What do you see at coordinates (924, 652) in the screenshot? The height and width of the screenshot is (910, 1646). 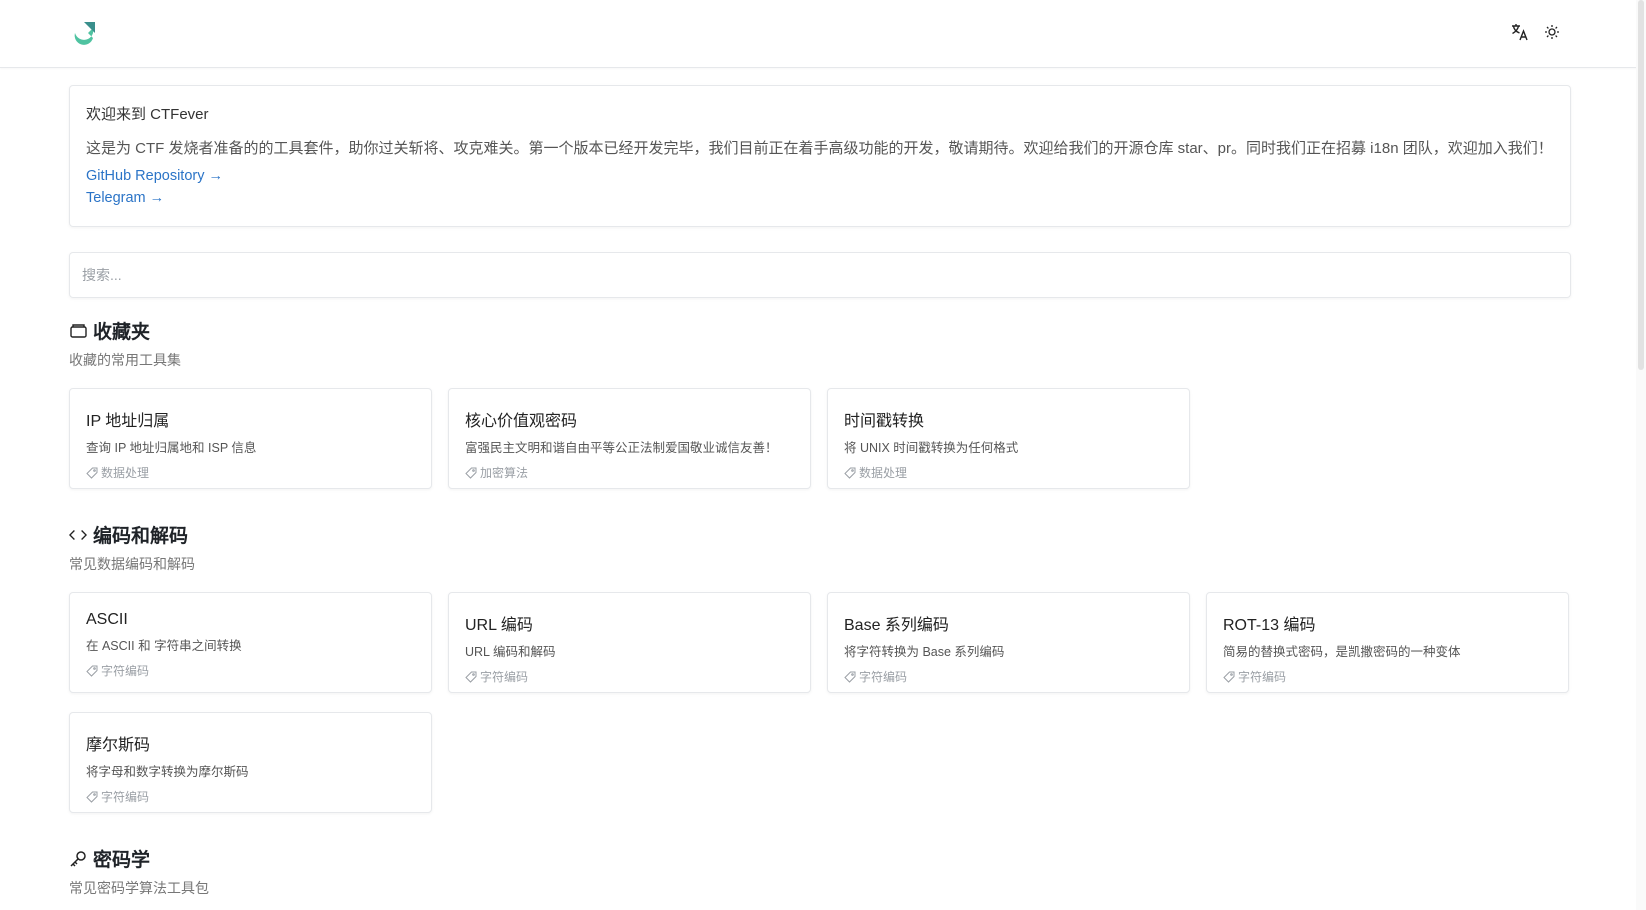 I see `card-desc: 将字符转换为 Base 系列编码` at bounding box center [924, 652].